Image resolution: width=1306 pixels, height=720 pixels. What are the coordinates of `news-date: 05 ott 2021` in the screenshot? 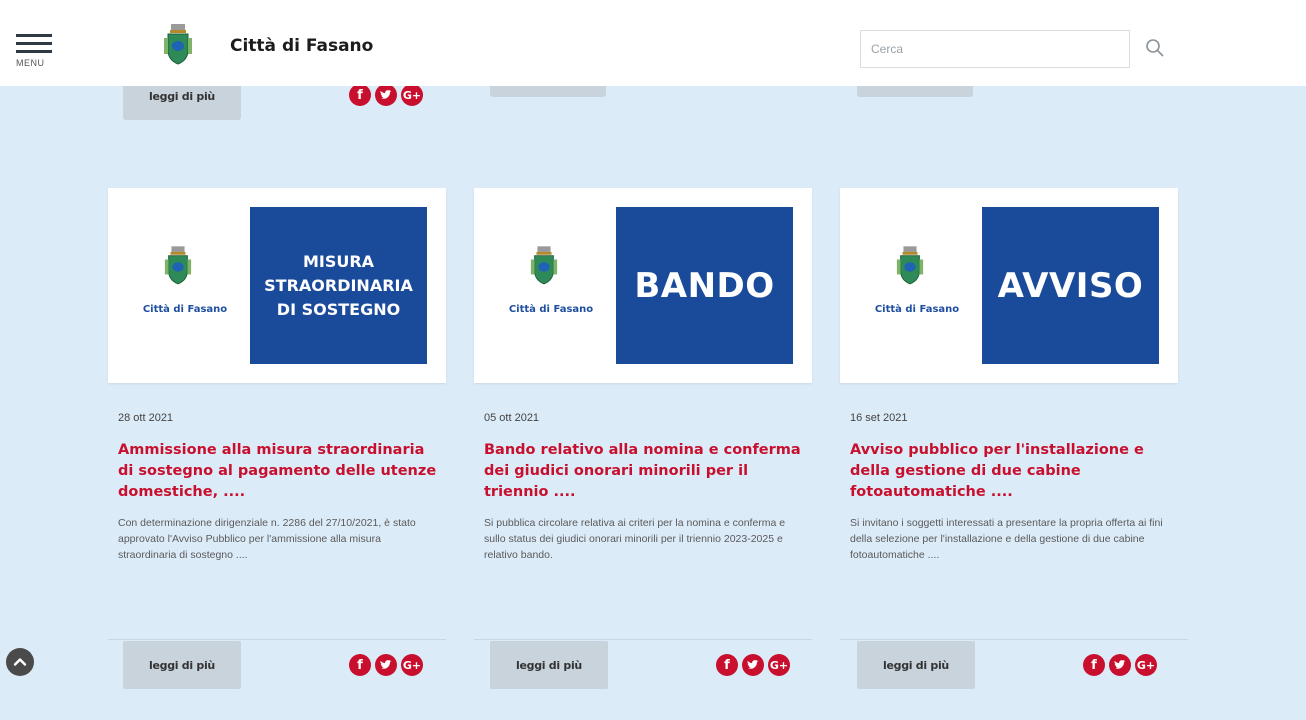 It's located at (512, 418).